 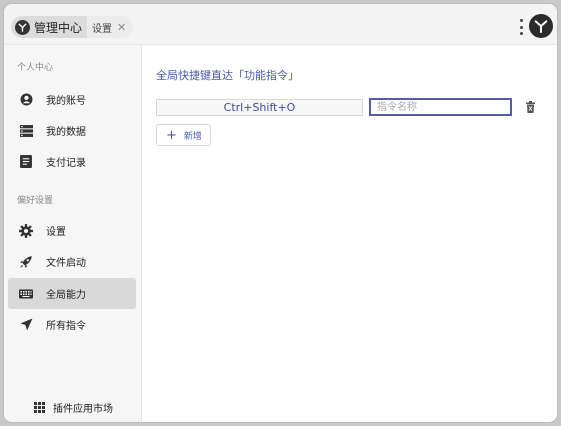 What do you see at coordinates (121, 27) in the screenshot?
I see `close-icon: ✕` at bounding box center [121, 27].